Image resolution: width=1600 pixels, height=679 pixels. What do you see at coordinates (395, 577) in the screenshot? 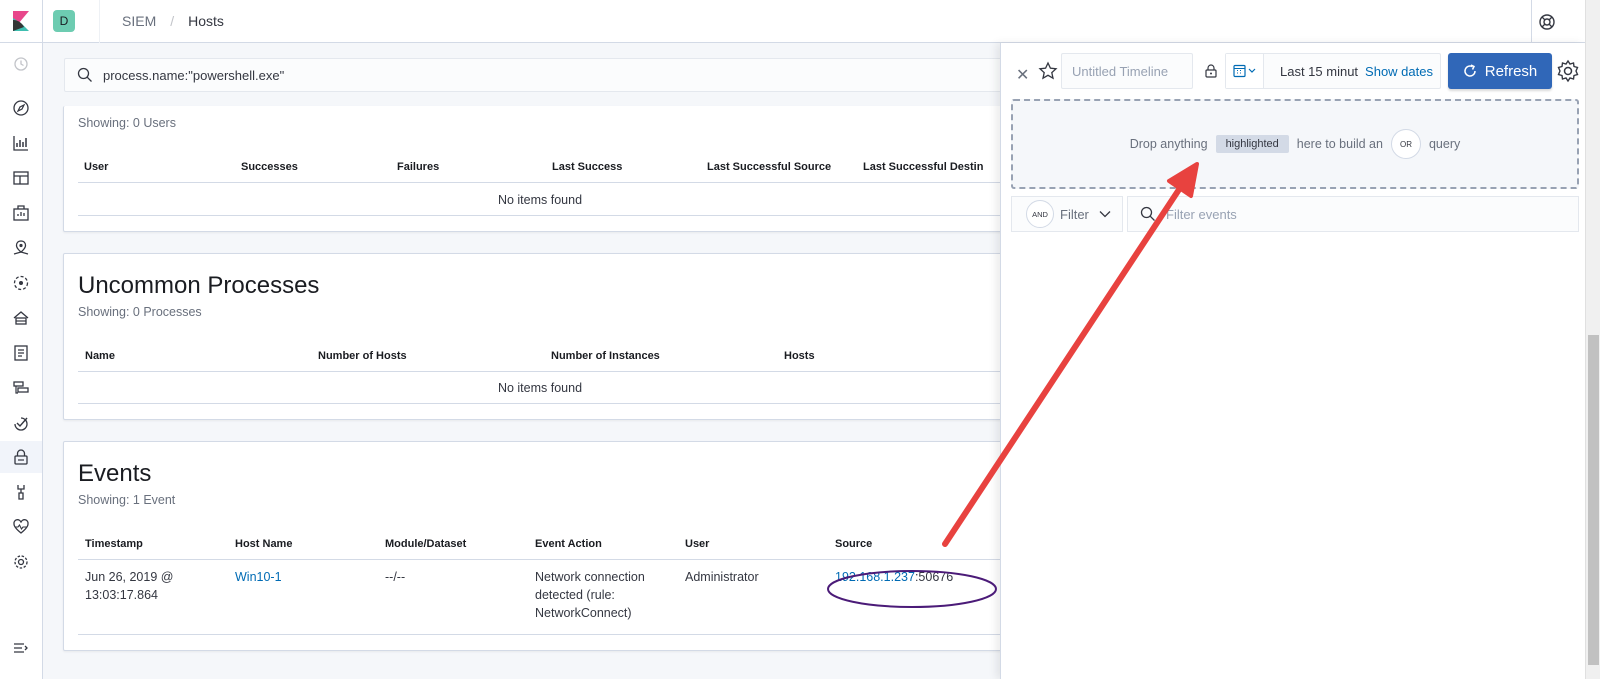
I see `event-module: --/--` at bounding box center [395, 577].